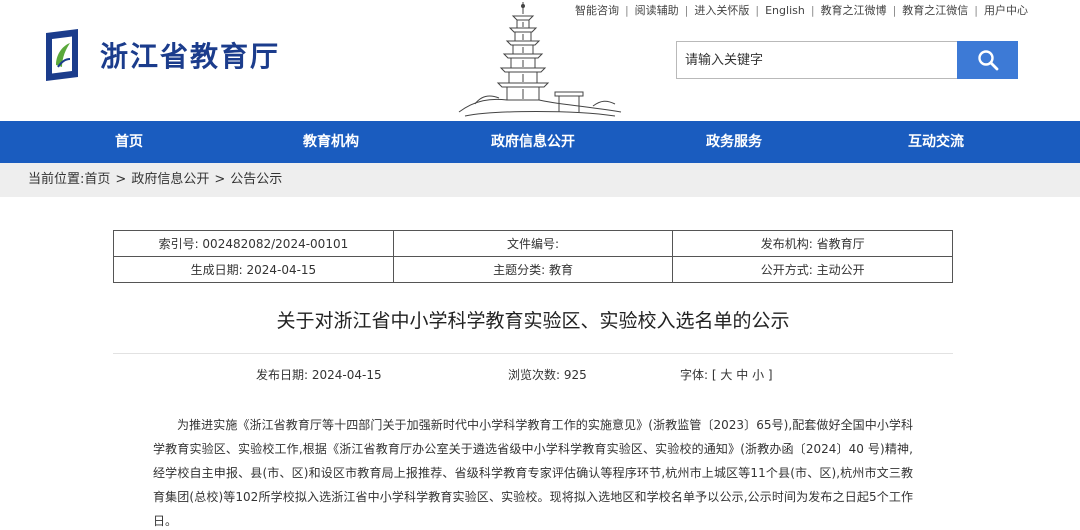 Image resolution: width=1080 pixels, height=530 pixels. I want to click on search-box, so click(847, 60).